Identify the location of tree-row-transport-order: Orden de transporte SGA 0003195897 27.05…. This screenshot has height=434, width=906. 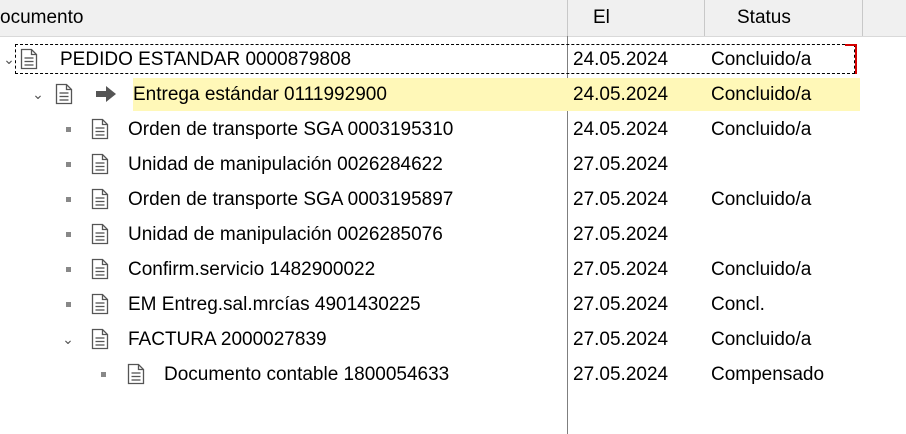
(453, 199).